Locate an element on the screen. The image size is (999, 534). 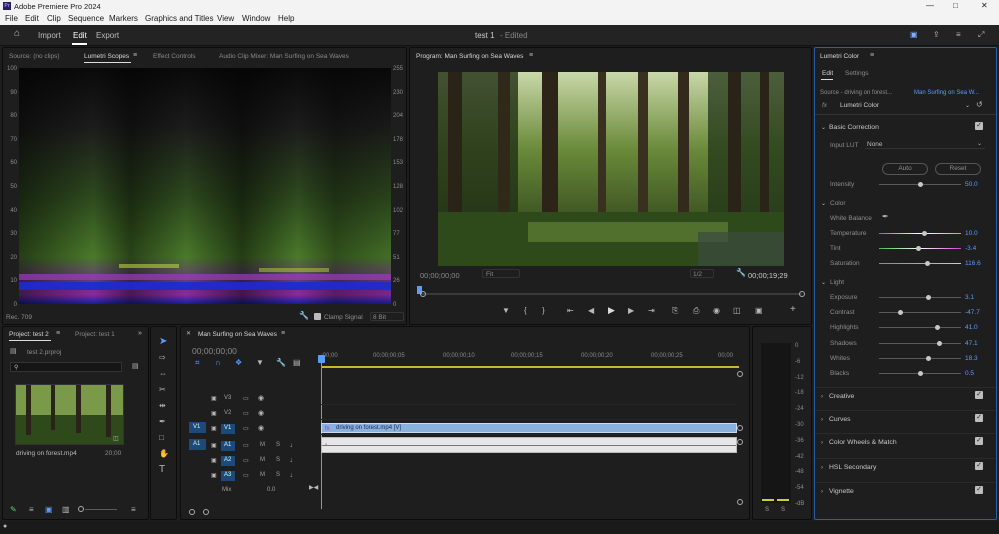
section-creative-checkbox: ✓ is located at coordinates (979, 395).